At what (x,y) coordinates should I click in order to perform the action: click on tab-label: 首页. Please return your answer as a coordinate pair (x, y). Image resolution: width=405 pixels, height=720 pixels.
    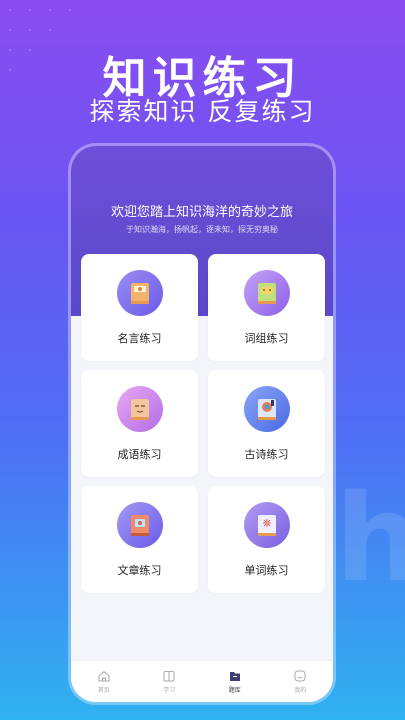
    Looking at the image, I should click on (103, 690).